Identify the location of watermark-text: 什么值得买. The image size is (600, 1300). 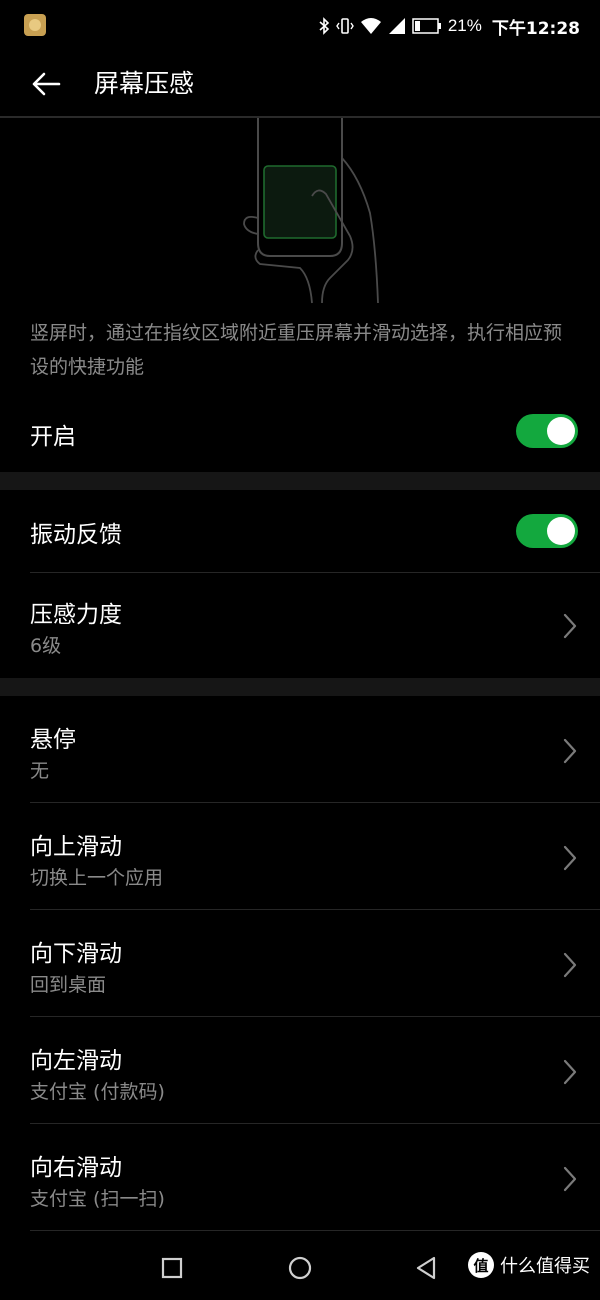
(545, 1266).